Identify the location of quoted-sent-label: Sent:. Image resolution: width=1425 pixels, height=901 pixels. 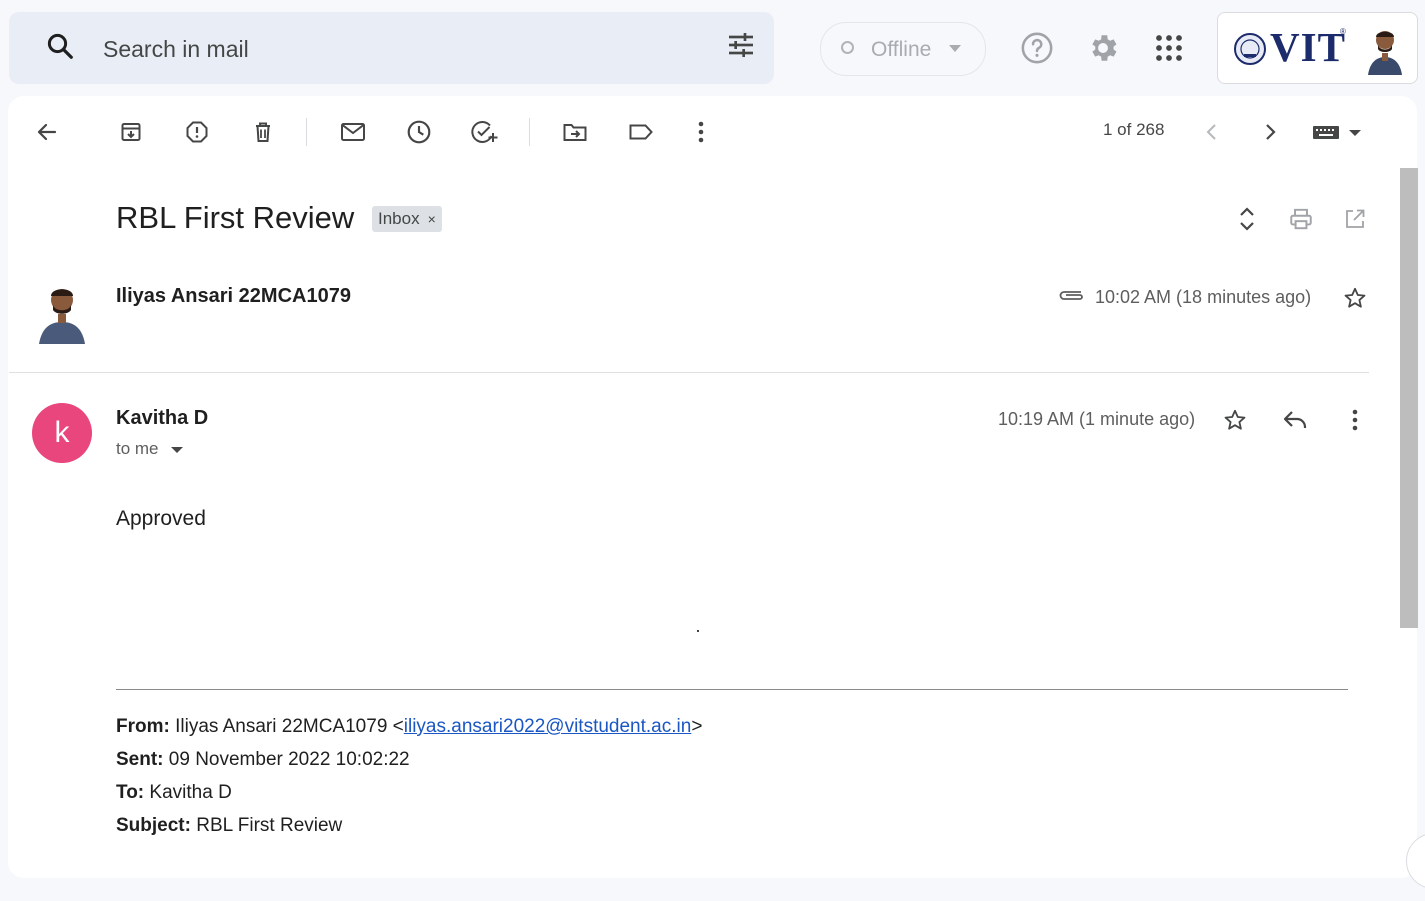
(140, 759).